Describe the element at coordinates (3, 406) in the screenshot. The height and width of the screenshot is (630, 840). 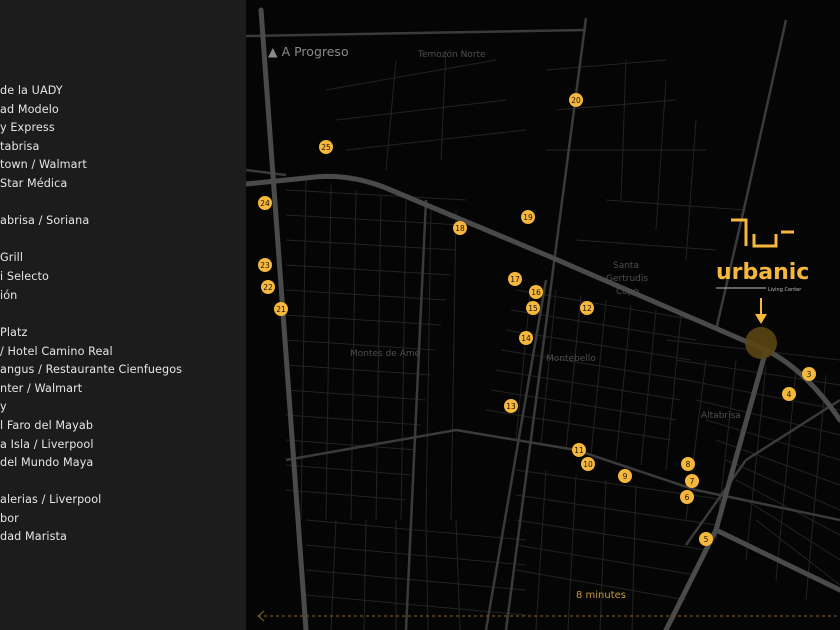
I see `legend-item: y` at that location.